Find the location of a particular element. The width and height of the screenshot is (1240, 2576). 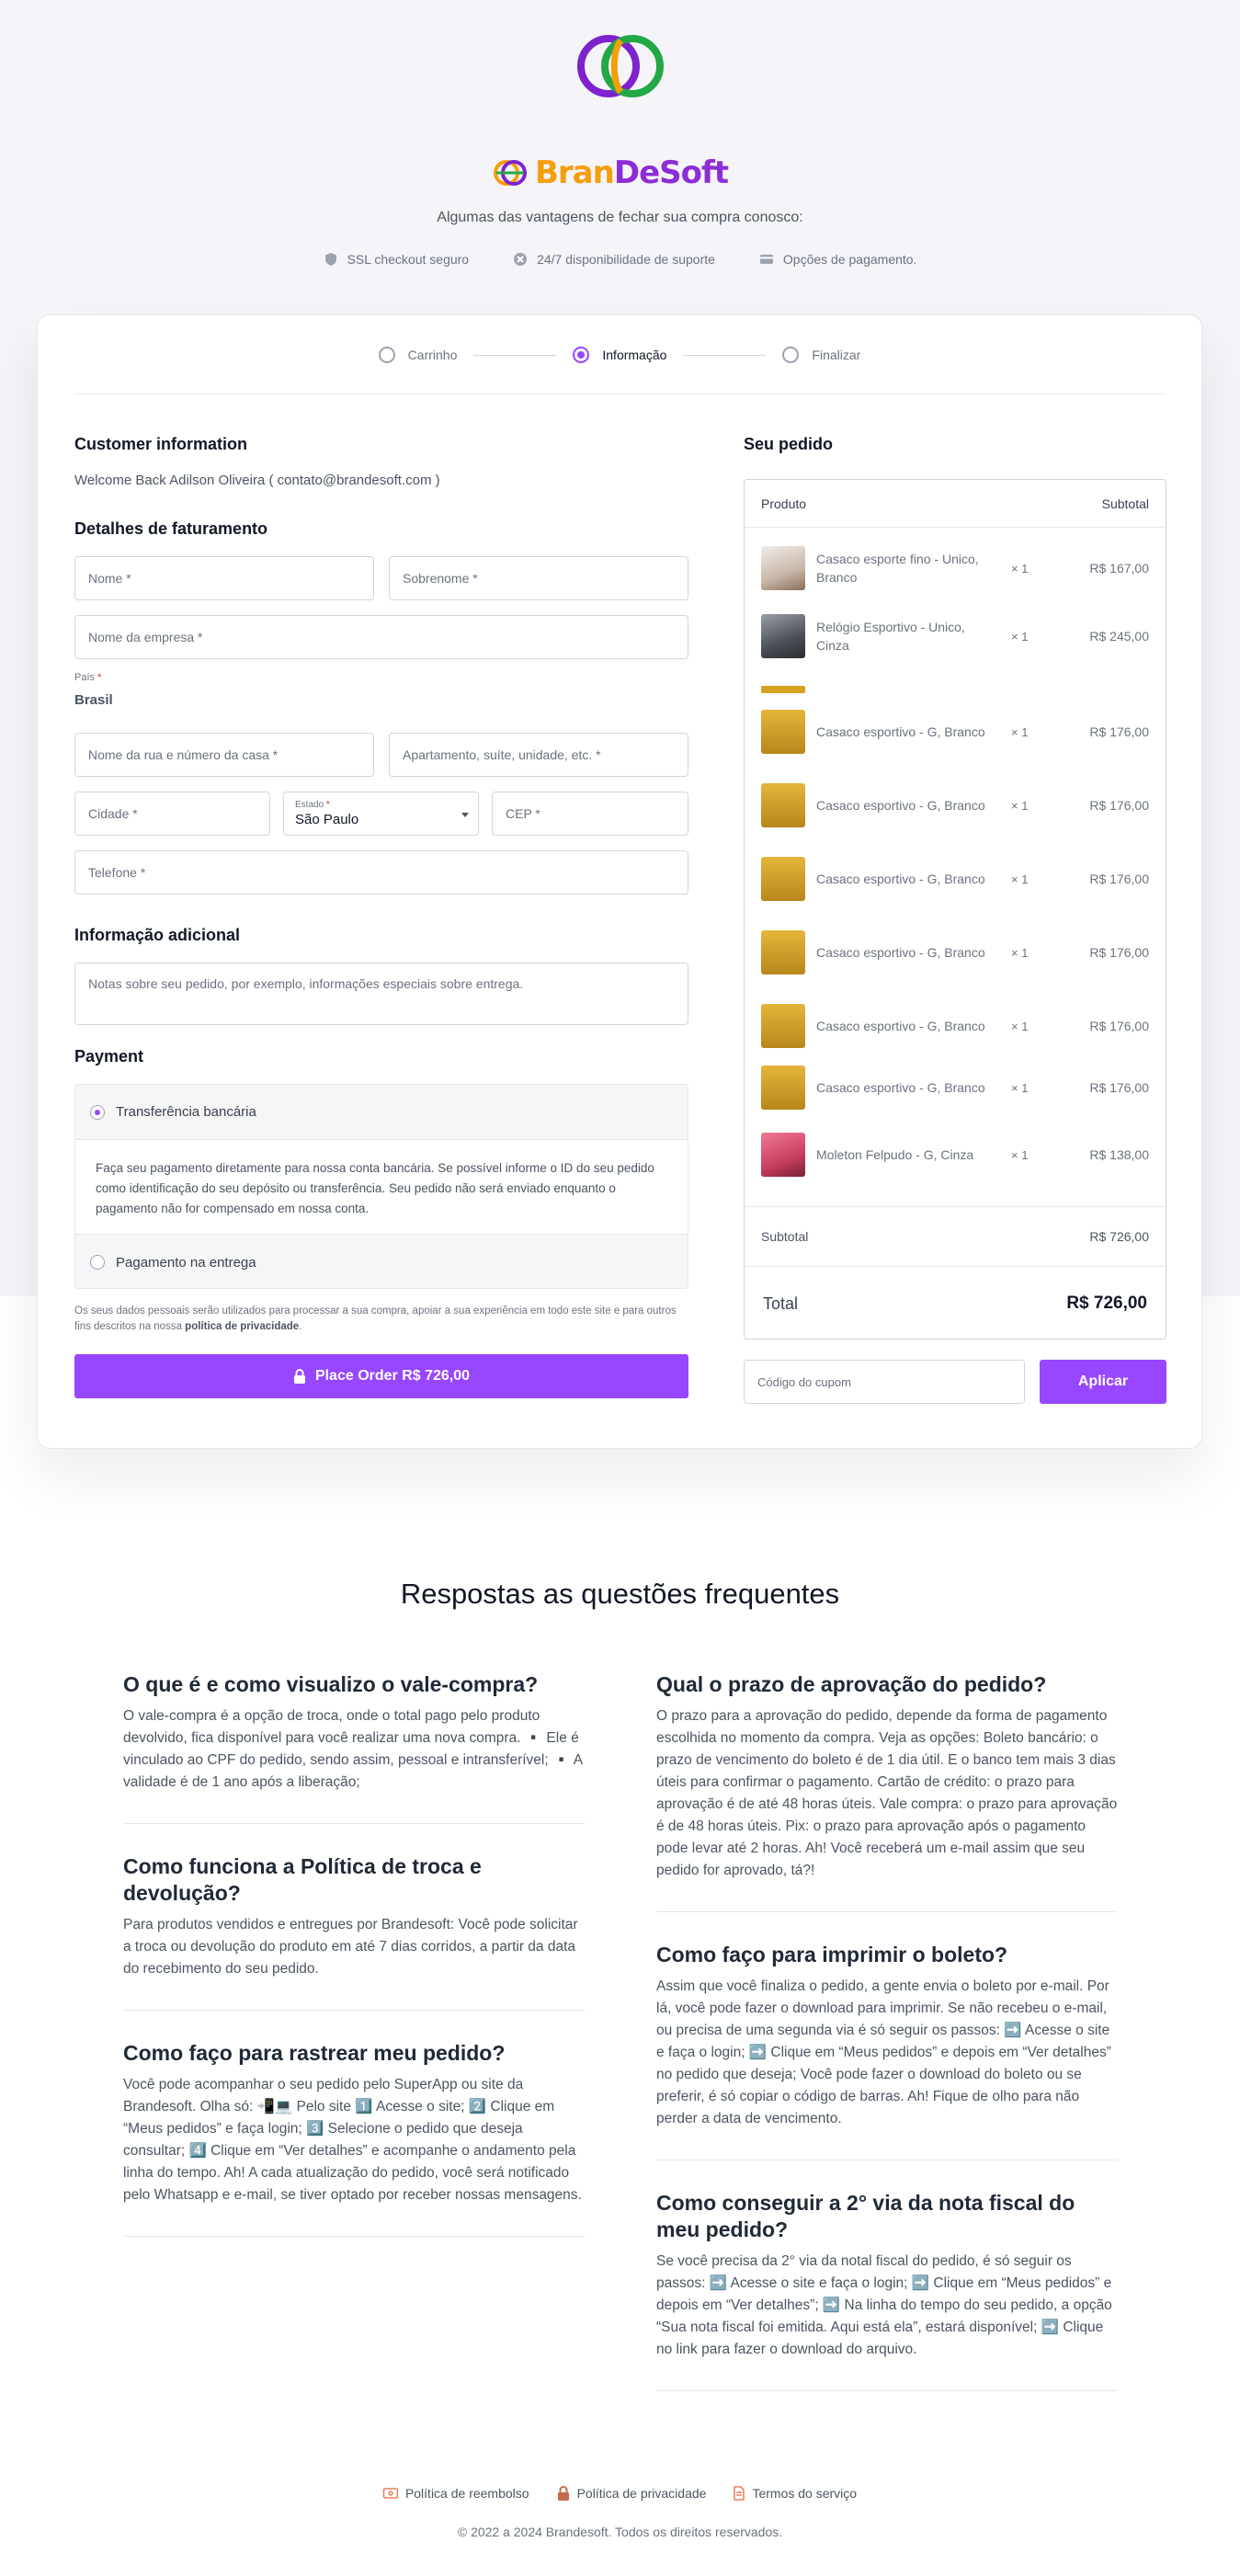

step-label: Informação is located at coordinates (634, 355).